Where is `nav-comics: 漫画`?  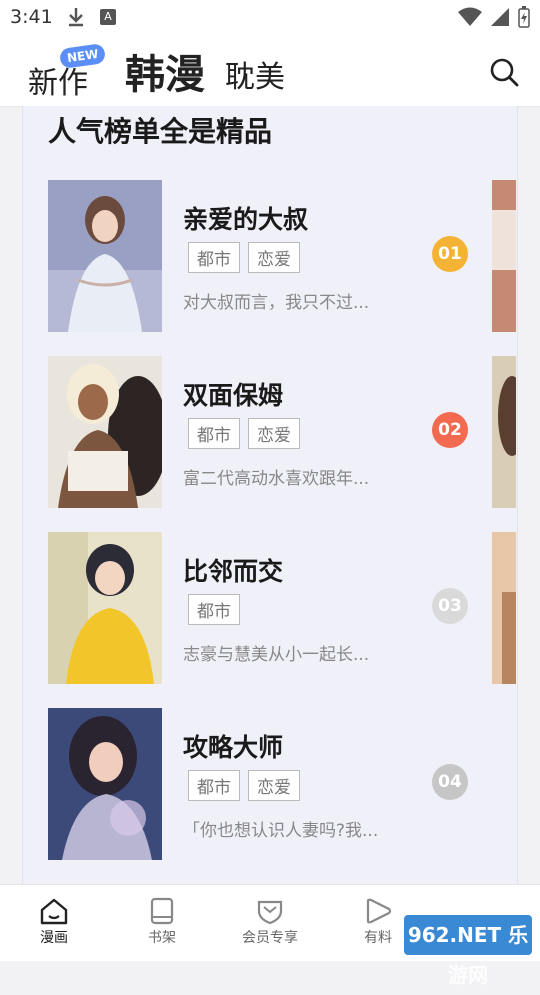
nav-comics: 漫画 is located at coordinates (54, 919).